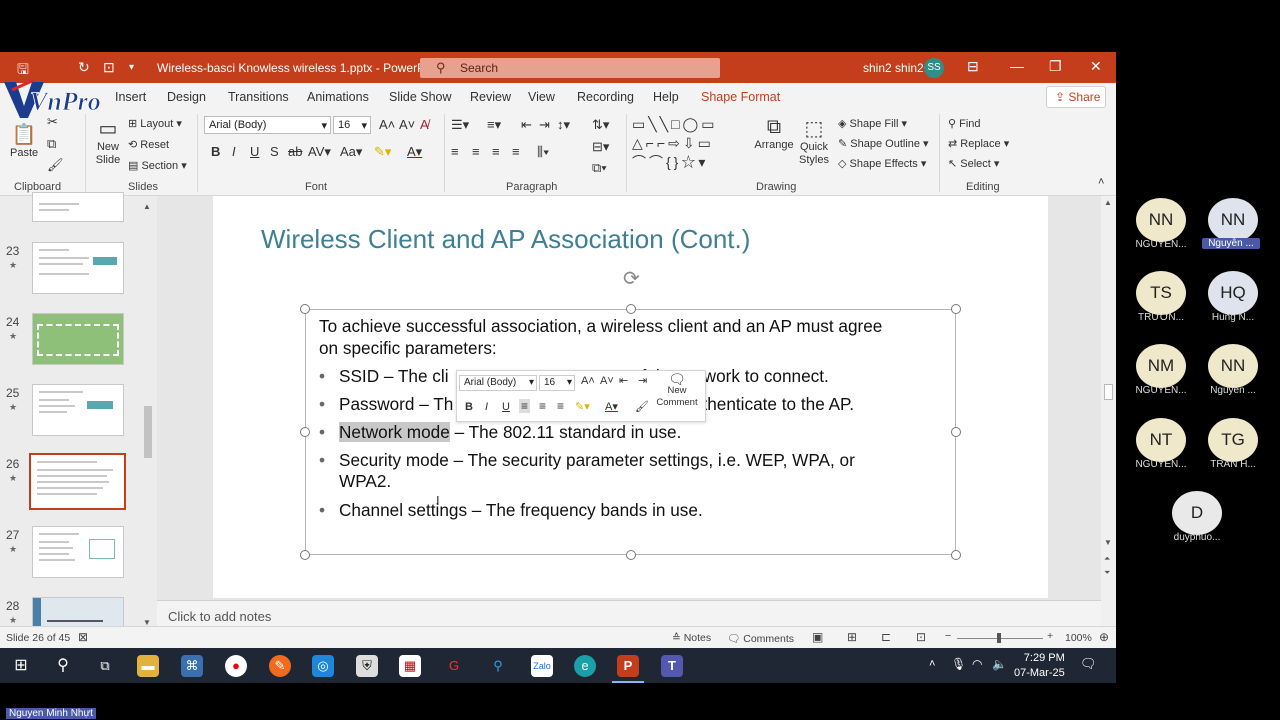 Image resolution: width=1280 pixels, height=720 pixels. Describe the element at coordinates (274, 151) in the screenshot. I see `shadow-icon: S` at that location.